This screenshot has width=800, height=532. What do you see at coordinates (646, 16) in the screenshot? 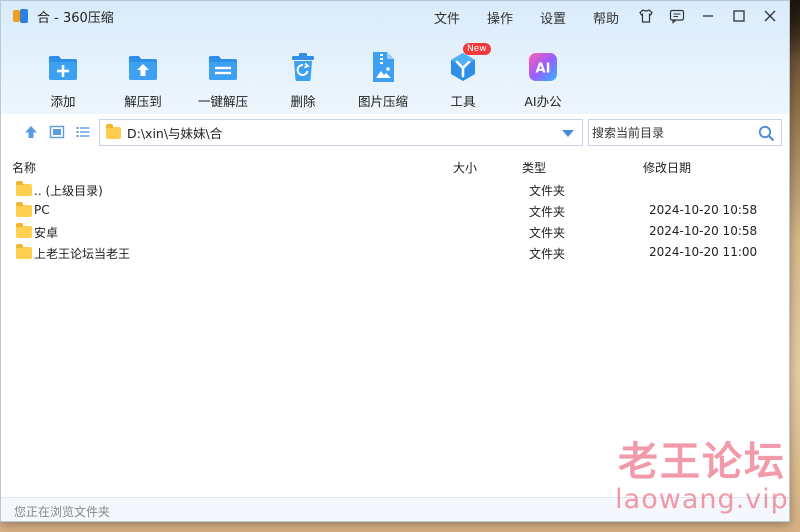
I see `skin-icon` at bounding box center [646, 16].